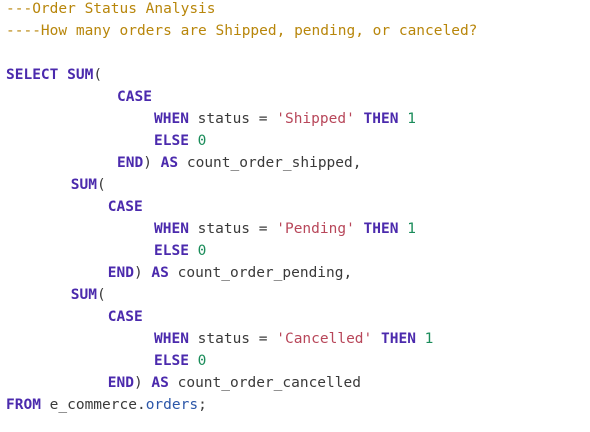 This screenshot has height=432, width=590. Describe the element at coordinates (315, 229) in the screenshot. I see `token-string: 'Pending'` at that location.